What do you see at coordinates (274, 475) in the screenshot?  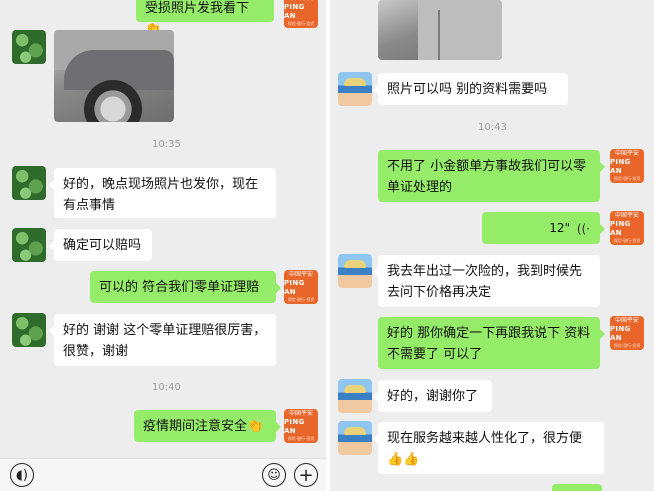 I see `emoji-icon: ☺` at bounding box center [274, 475].